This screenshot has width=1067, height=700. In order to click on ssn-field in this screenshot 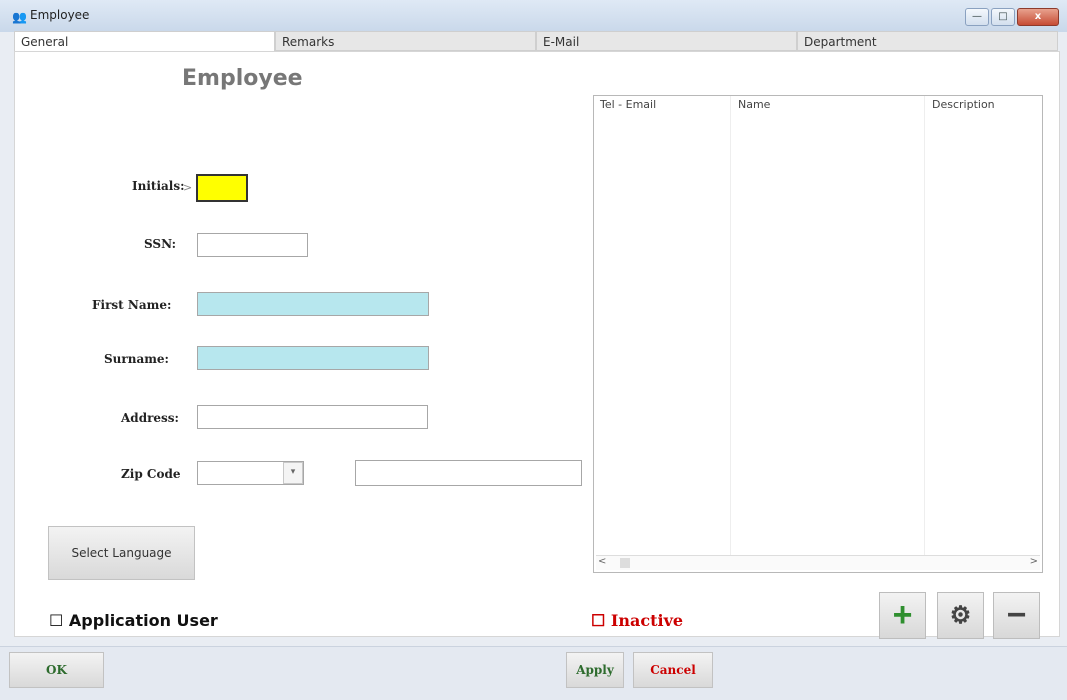, I will do `click(252, 245)`.